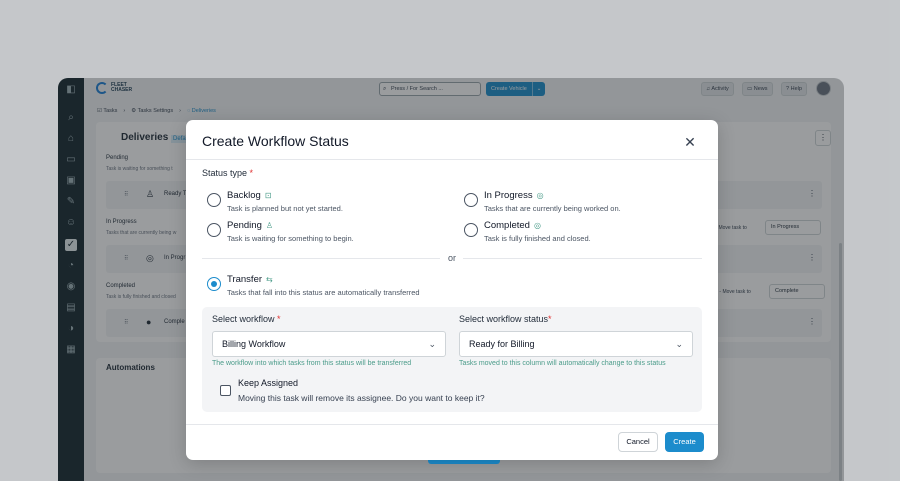 Image resolution: width=900 pixels, height=481 pixels. What do you see at coordinates (214, 230) in the screenshot?
I see `pending-radio` at bounding box center [214, 230].